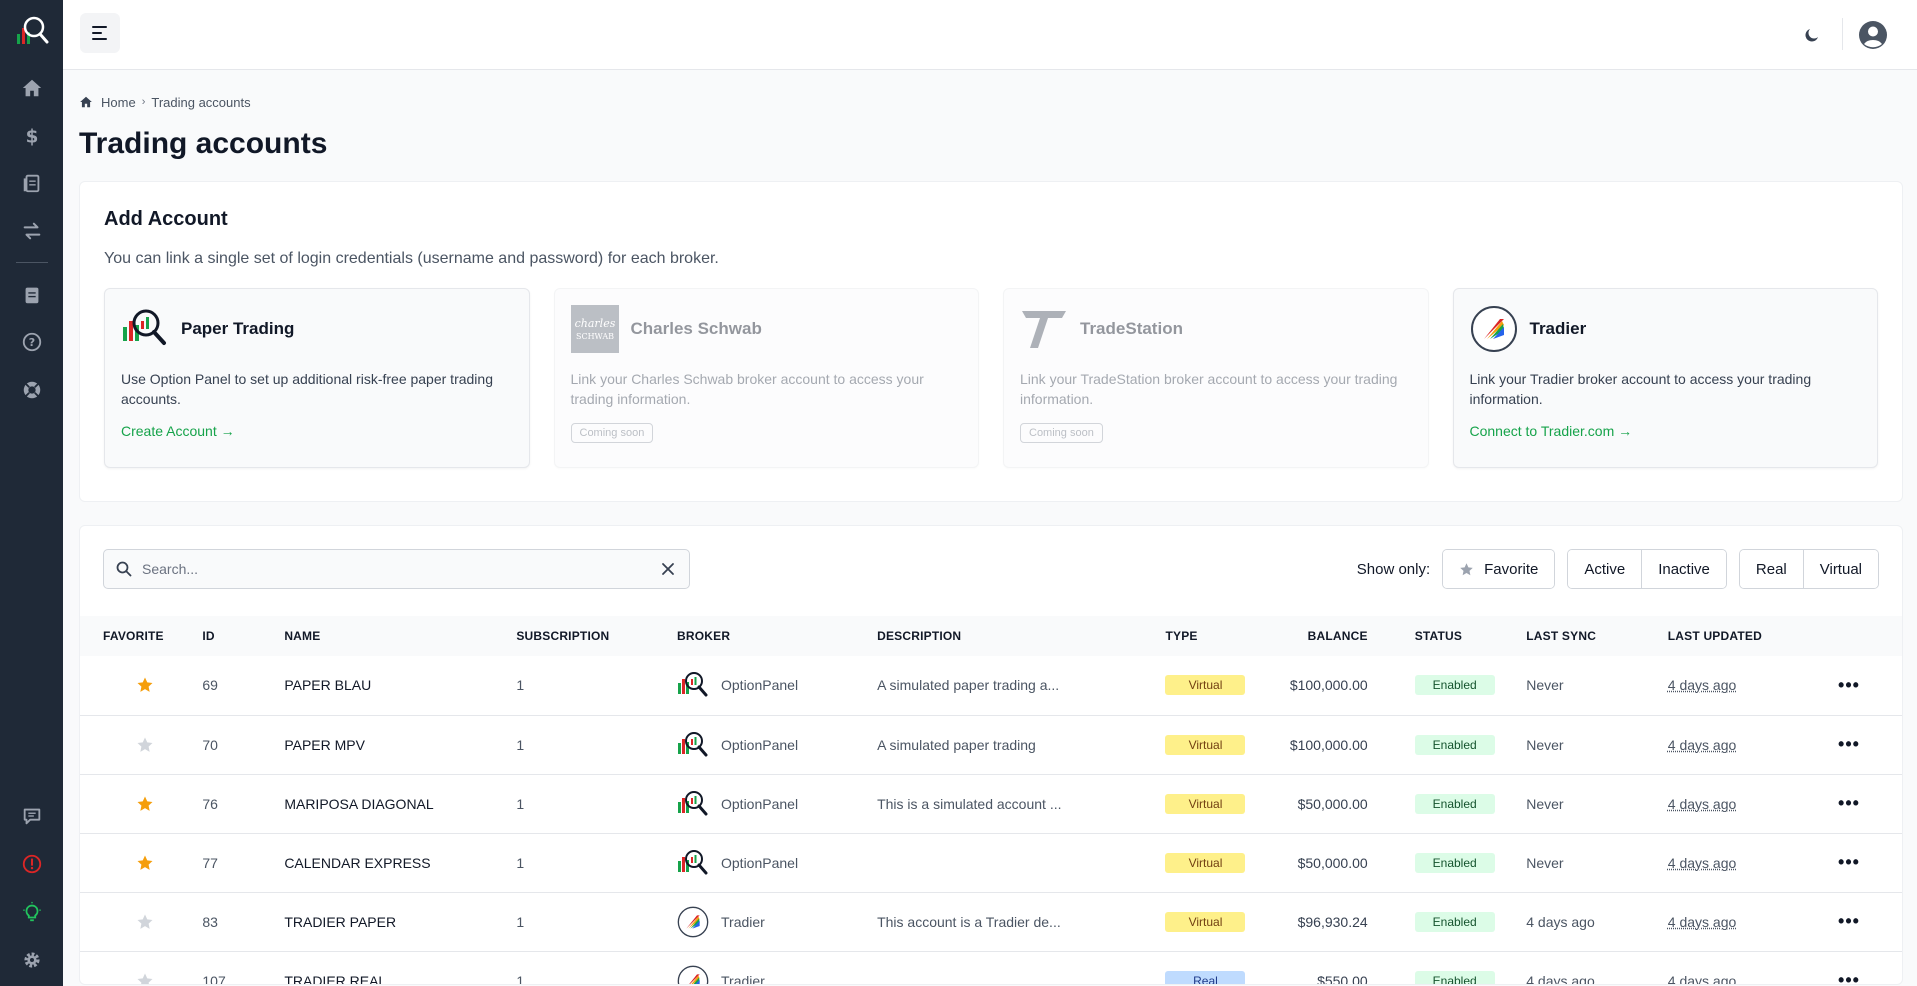 This screenshot has width=1917, height=986. Describe the element at coordinates (696, 328) in the screenshot. I see `broker-name: Charles Schwab` at that location.